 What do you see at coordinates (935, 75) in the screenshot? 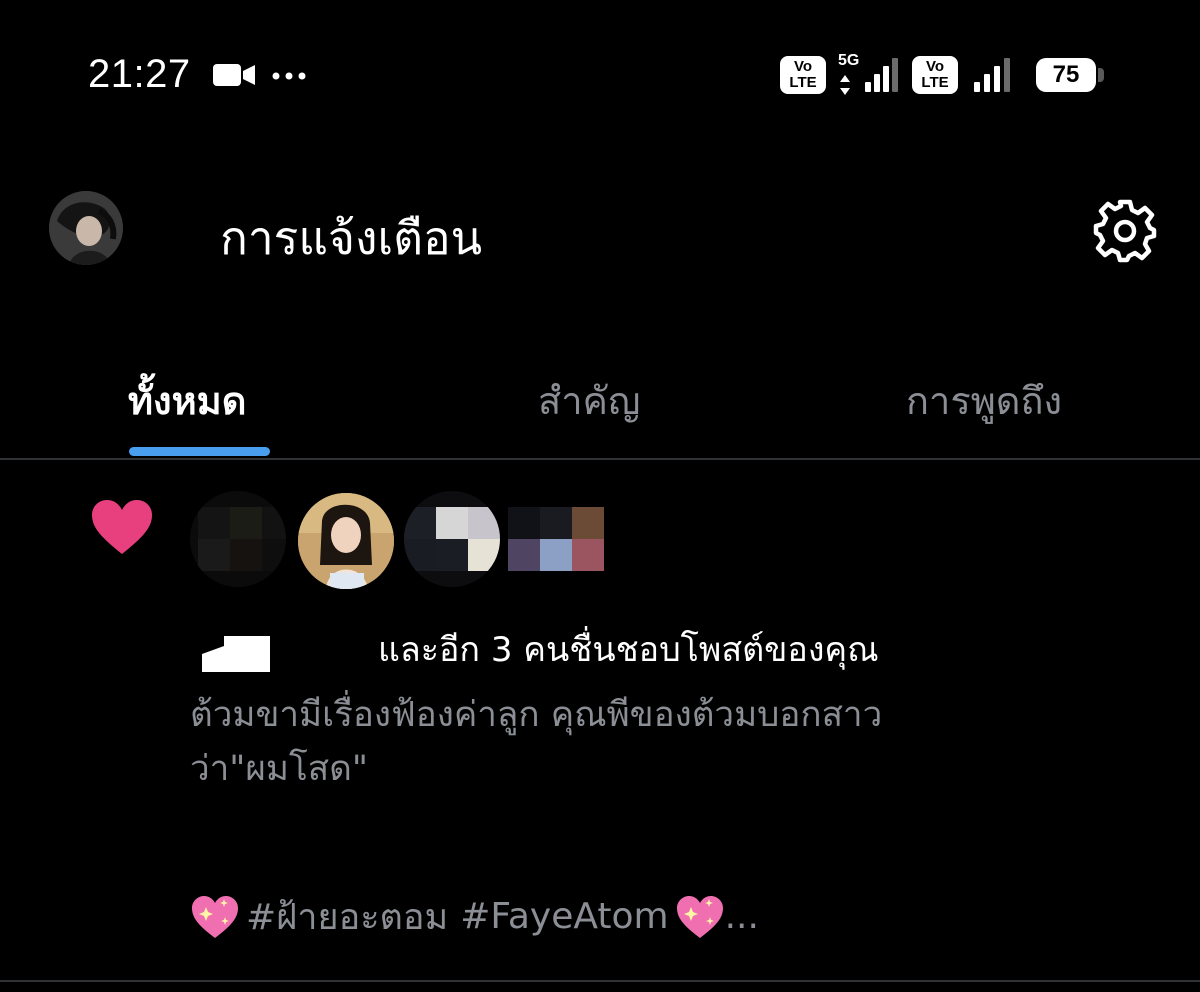
I see `volte-badge-sim2: Vo LTE` at bounding box center [935, 75].